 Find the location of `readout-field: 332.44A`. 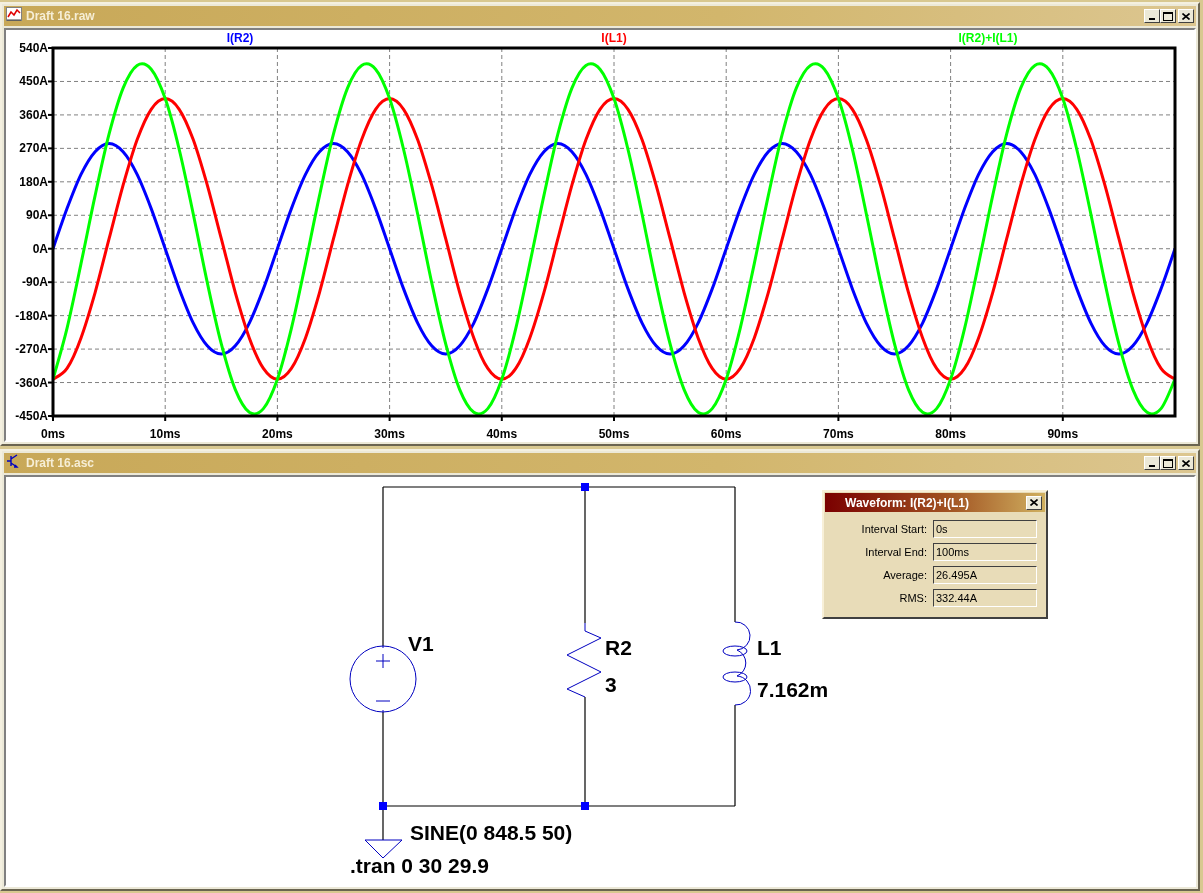

readout-field: 332.44A is located at coordinates (985, 598).